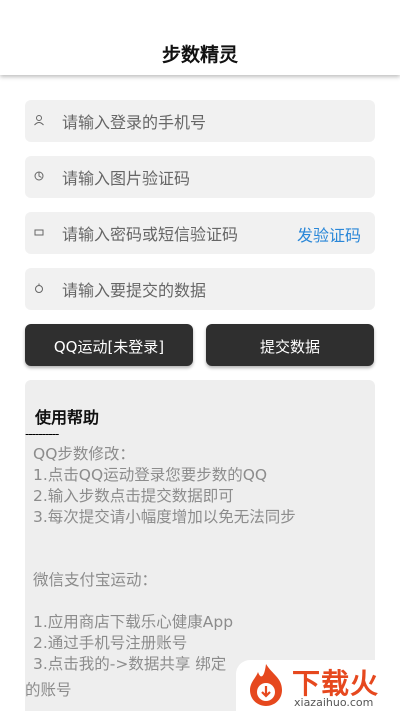 The width and height of the screenshot is (400, 711). I want to click on help-title: 使用帮助, so click(67, 417).